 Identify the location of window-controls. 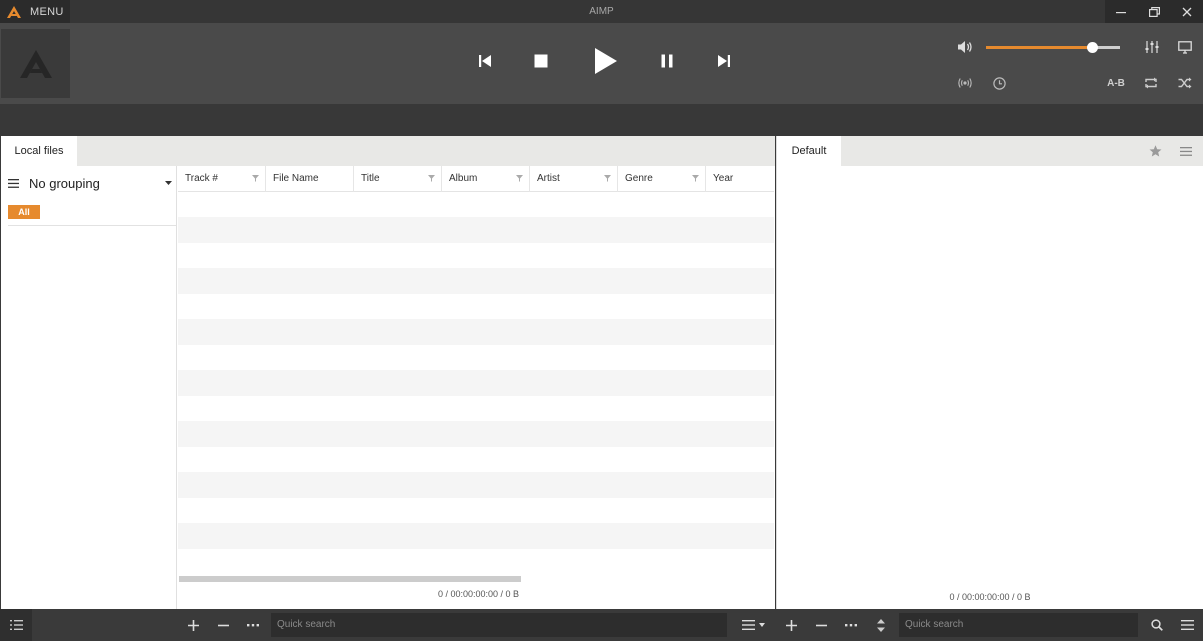
(1154, 11).